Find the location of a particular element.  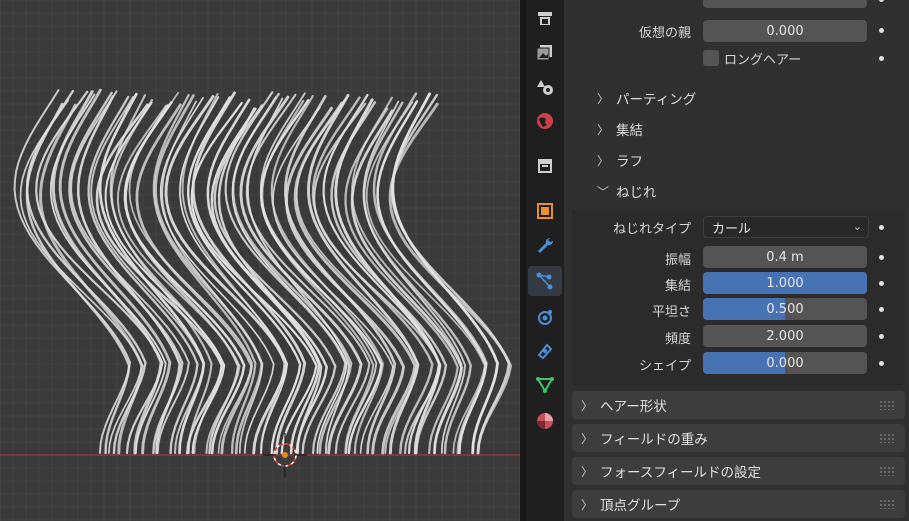

modifier-icon is located at coordinates (546, 245).